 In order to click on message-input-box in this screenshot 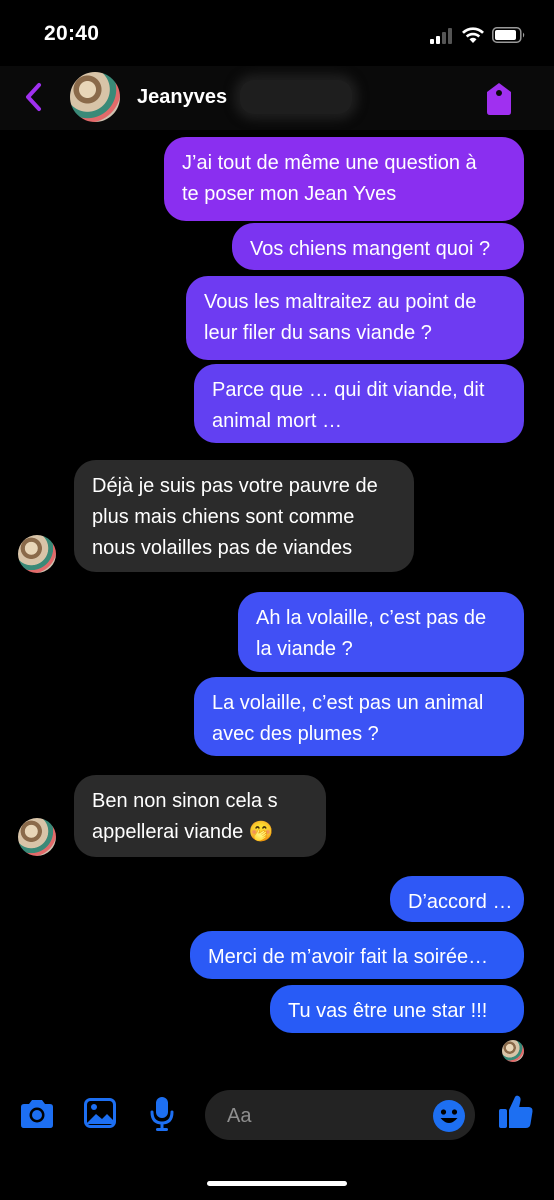, I will do `click(340, 1115)`.